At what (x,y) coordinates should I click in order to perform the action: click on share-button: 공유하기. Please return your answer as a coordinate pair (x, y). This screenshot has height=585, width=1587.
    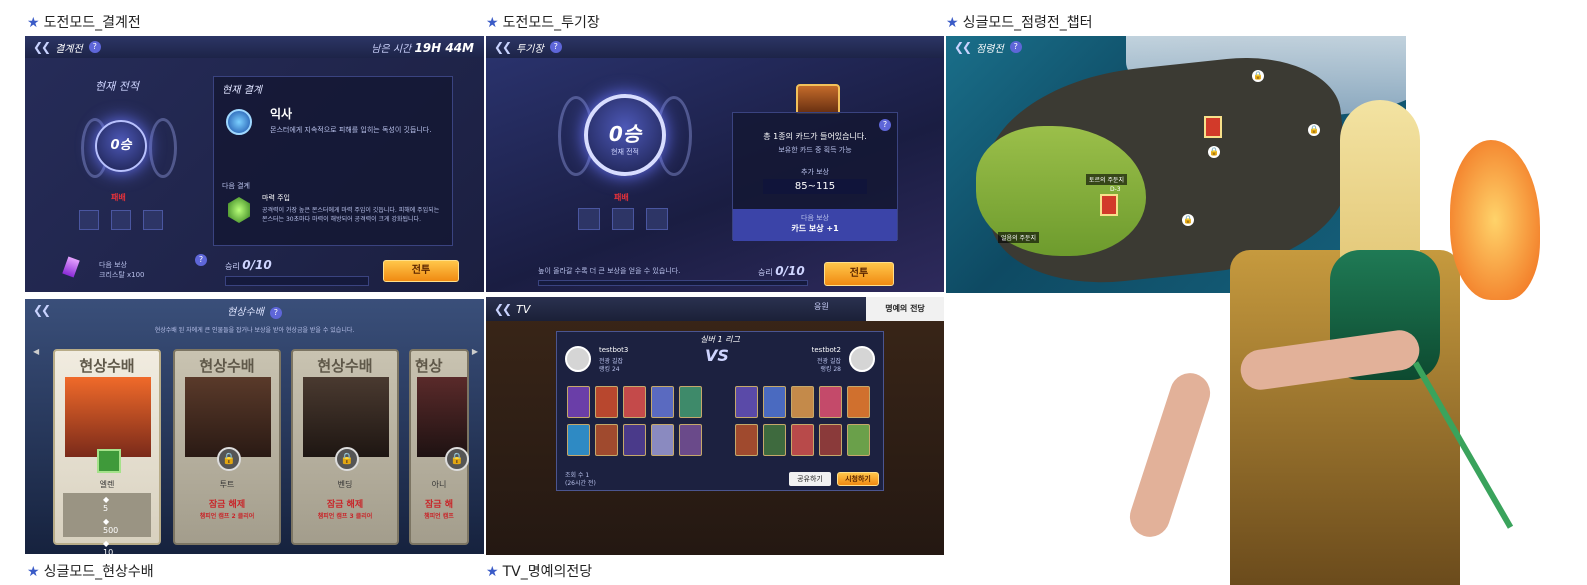
    Looking at the image, I should click on (810, 479).